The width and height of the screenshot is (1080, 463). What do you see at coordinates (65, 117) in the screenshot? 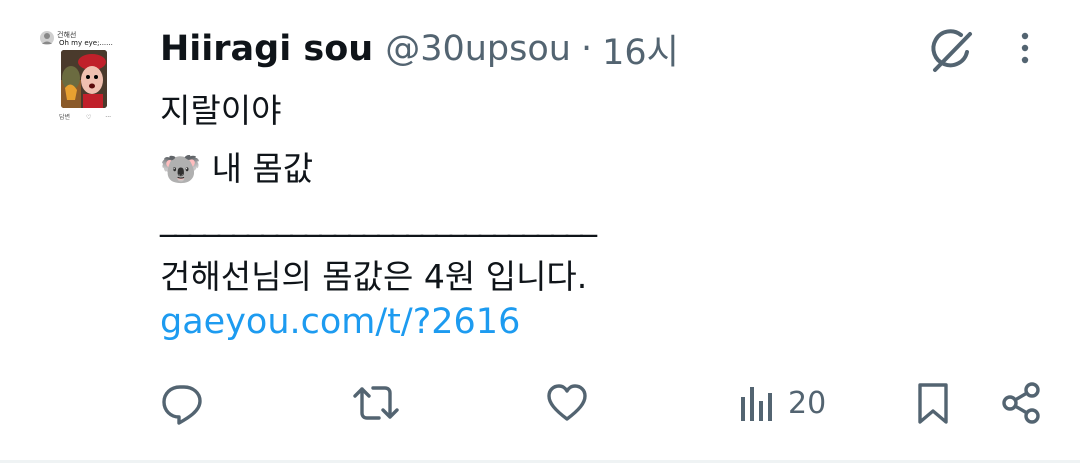
I see `mini-reply-label: 답변` at bounding box center [65, 117].